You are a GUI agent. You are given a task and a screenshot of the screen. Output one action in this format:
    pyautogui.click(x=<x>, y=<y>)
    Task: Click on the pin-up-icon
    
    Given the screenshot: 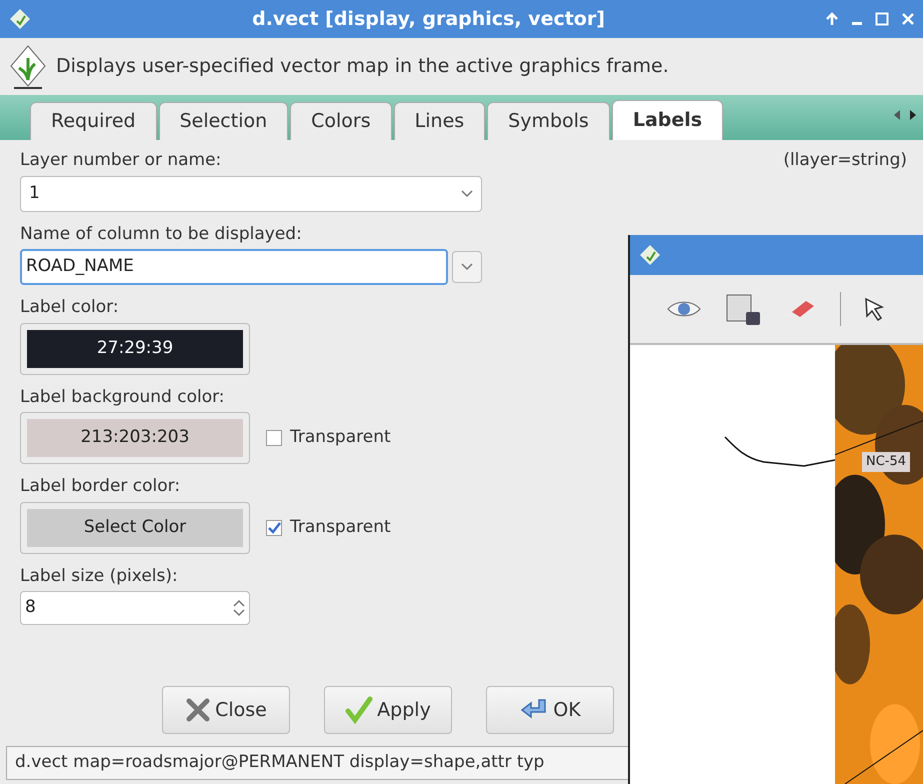 What is the action you would take?
    pyautogui.click(x=832, y=19)
    